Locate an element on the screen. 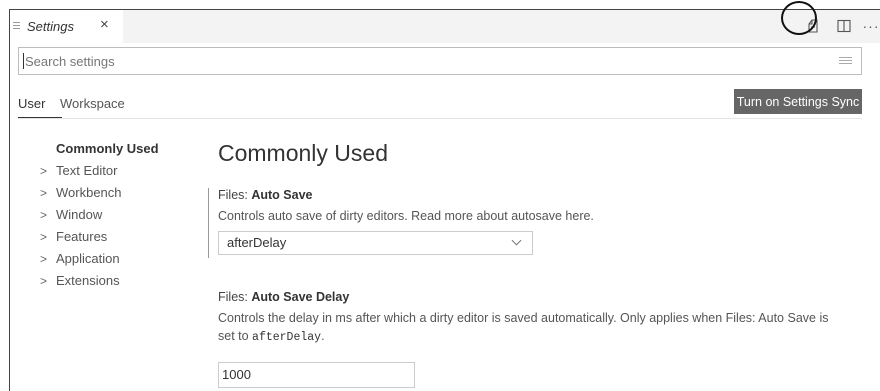  toc-item-text-editor: > Text Editor is located at coordinates (114, 171).